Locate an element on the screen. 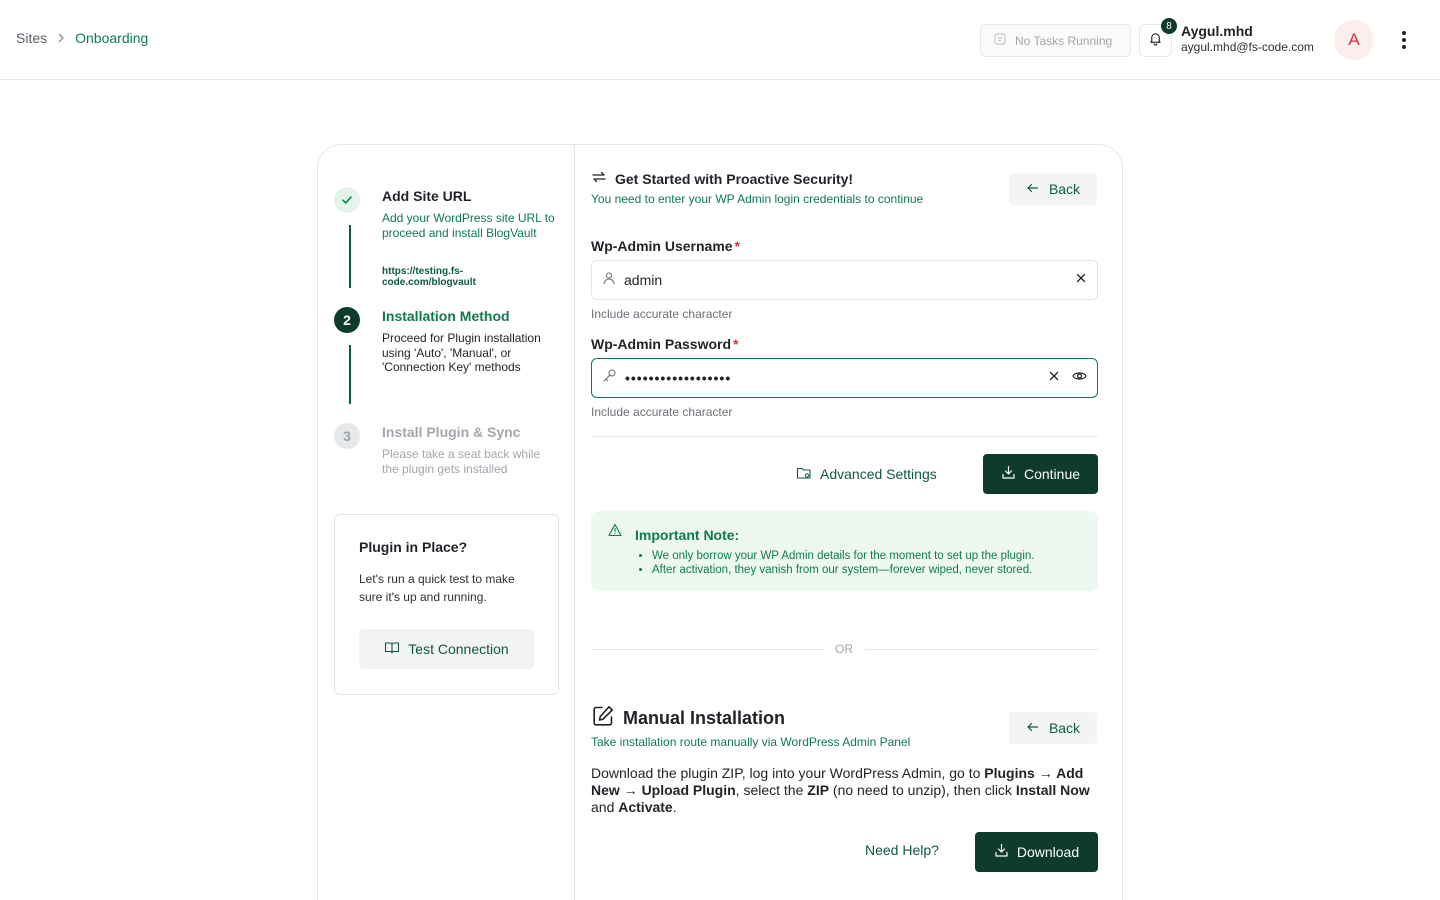 Image resolution: width=1440 pixels, height=900 pixels. advanced-settings-button: Advanced Settings is located at coordinates (866, 474).